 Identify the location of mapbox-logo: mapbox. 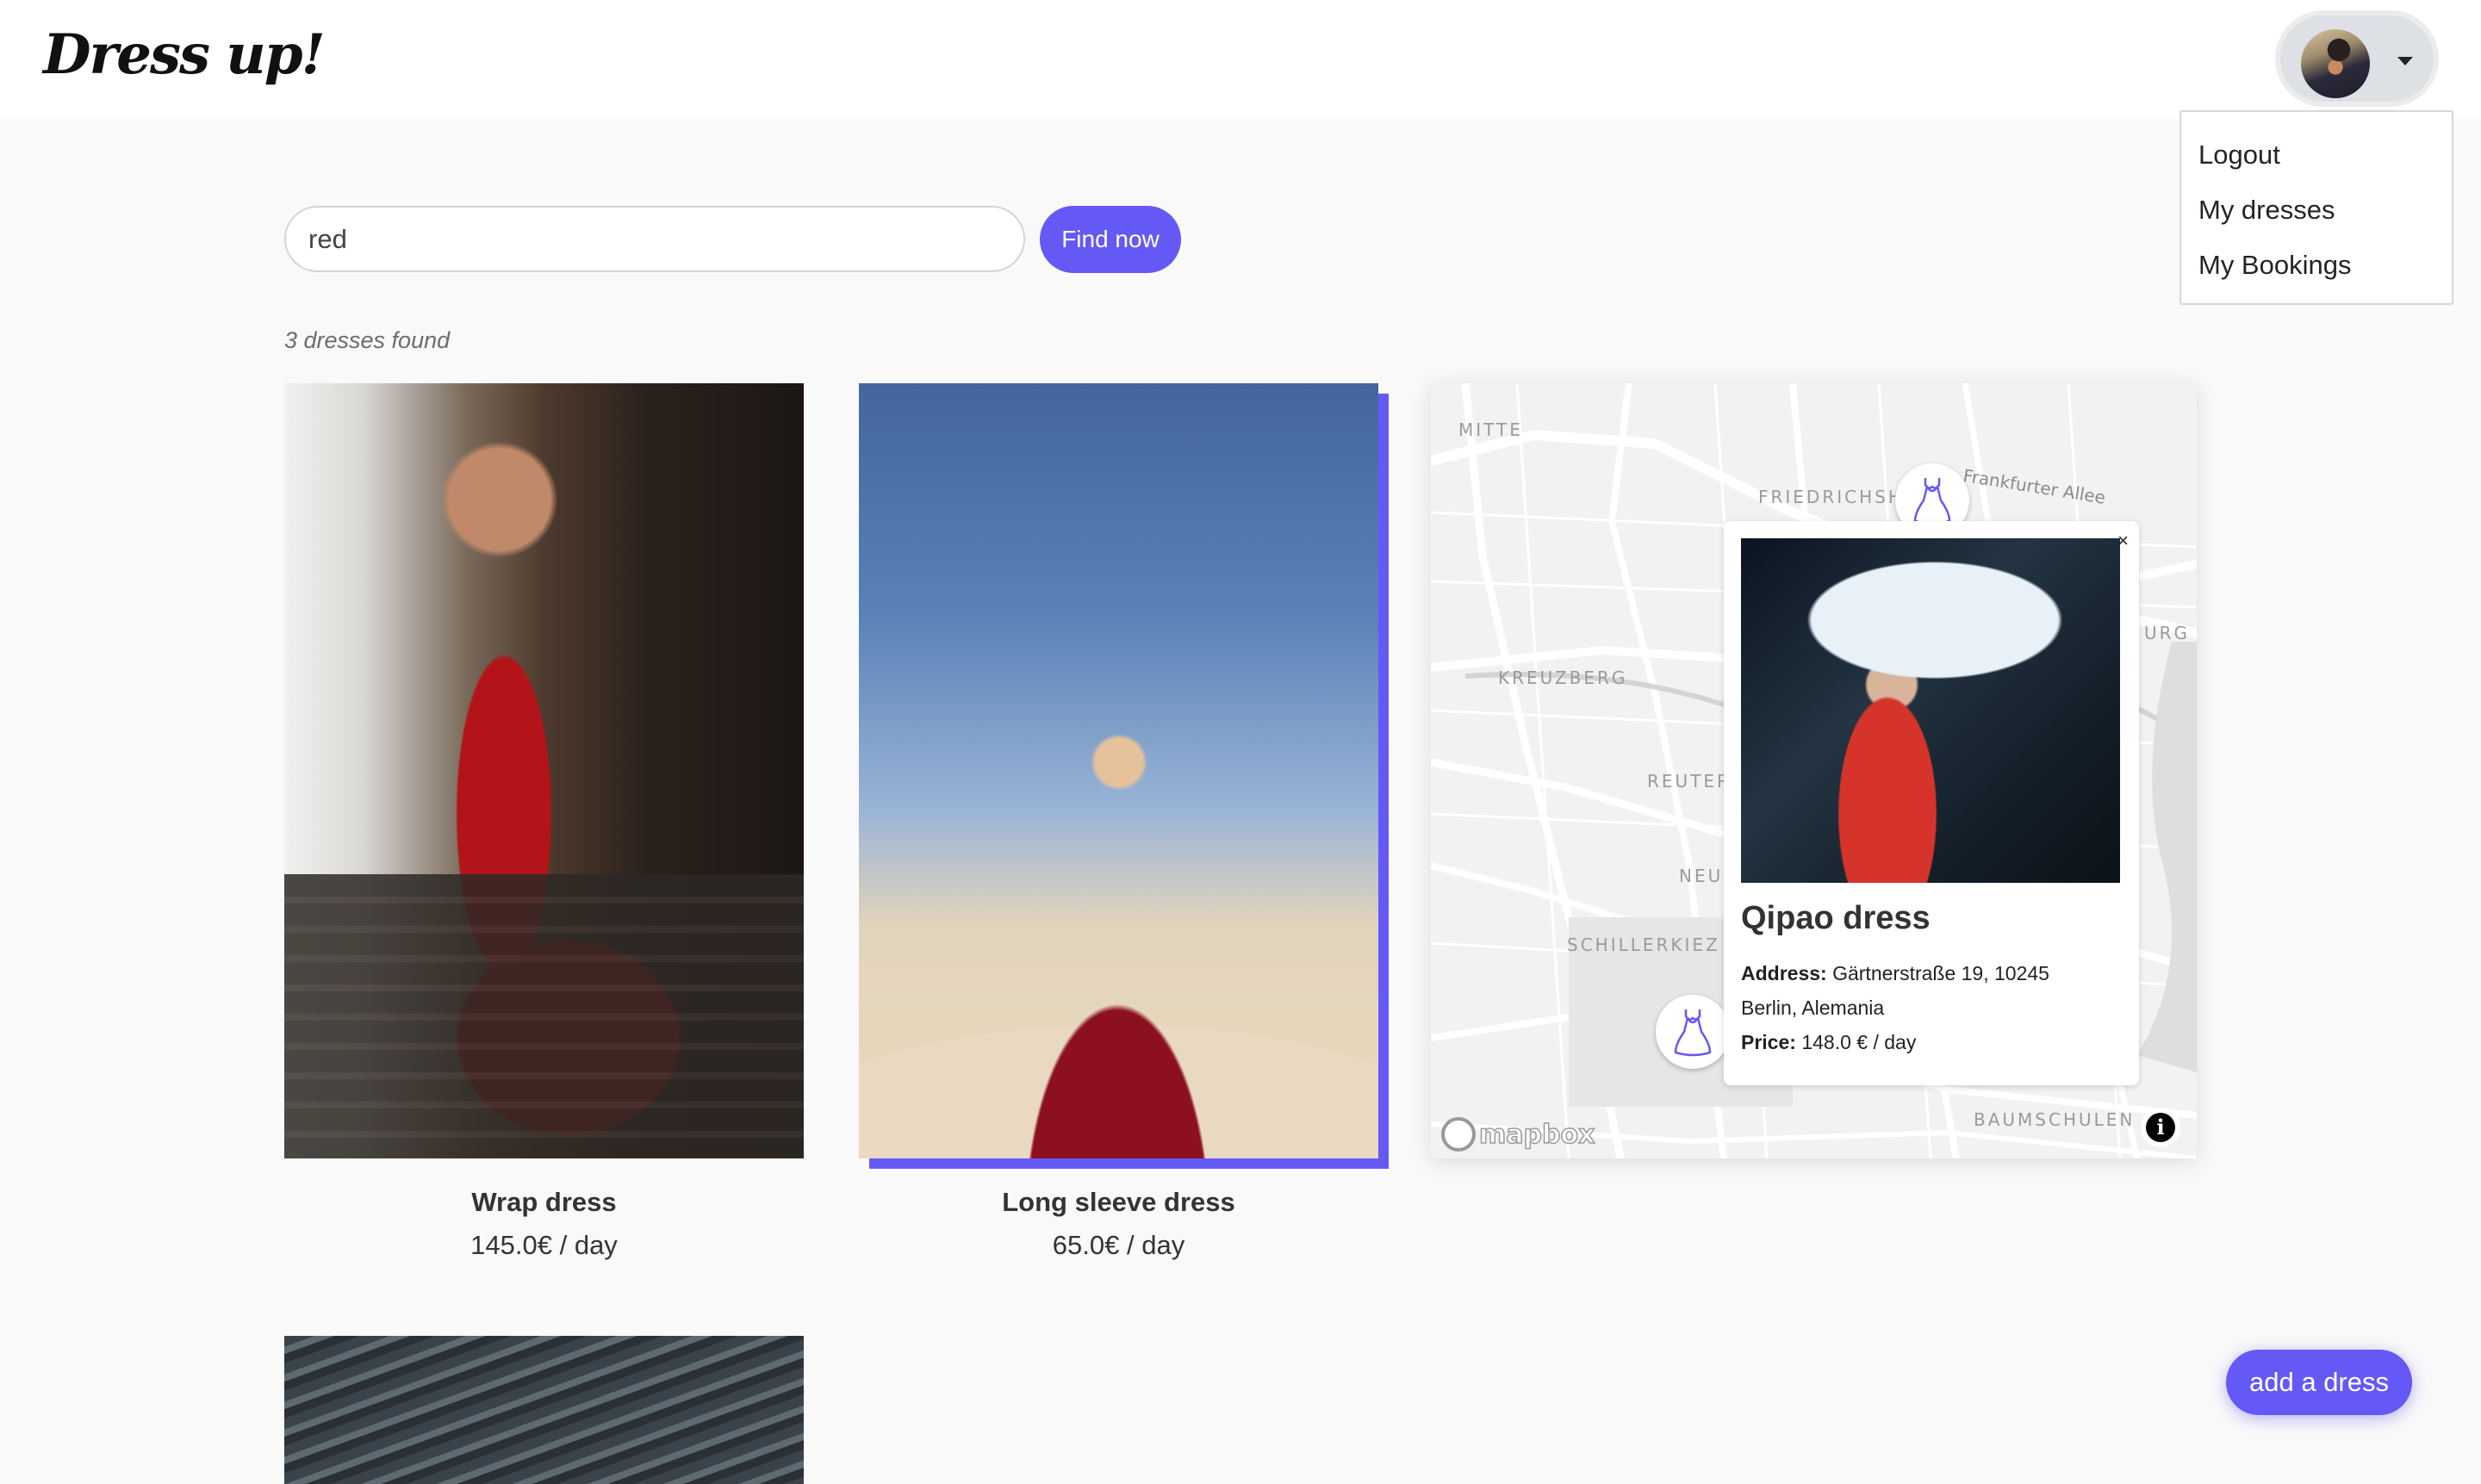
(1518, 1134).